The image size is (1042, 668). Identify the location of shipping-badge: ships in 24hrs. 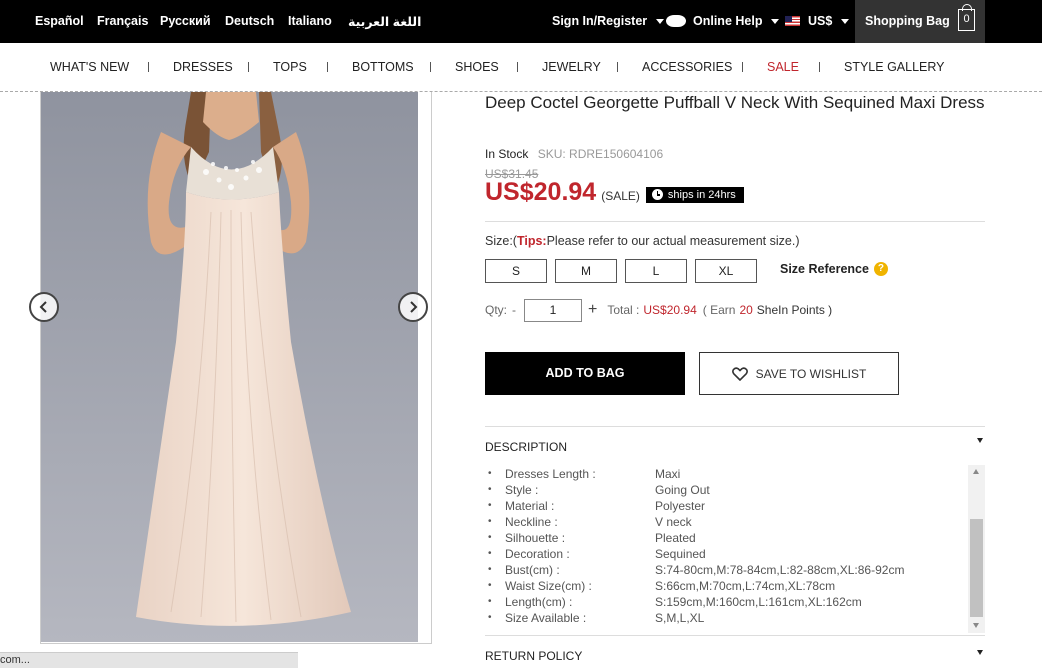
(694, 194).